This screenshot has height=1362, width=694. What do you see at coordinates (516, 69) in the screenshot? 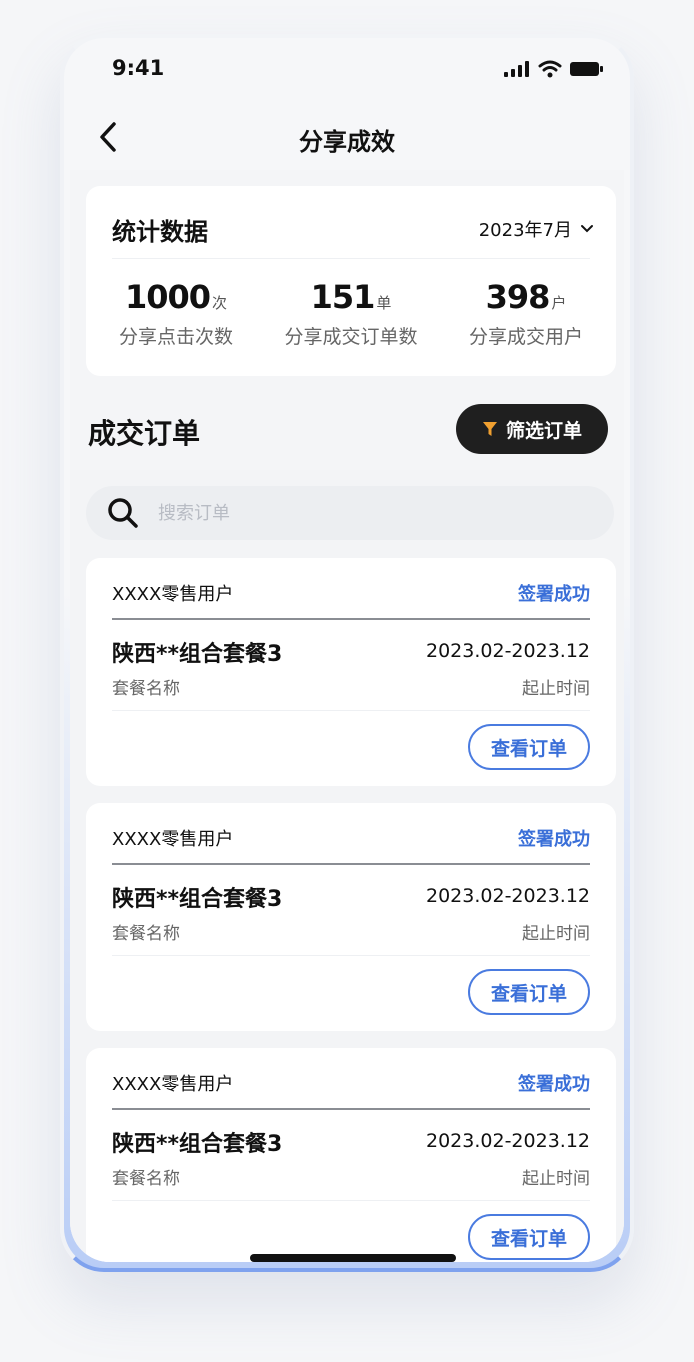
I see `signal-icon` at bounding box center [516, 69].